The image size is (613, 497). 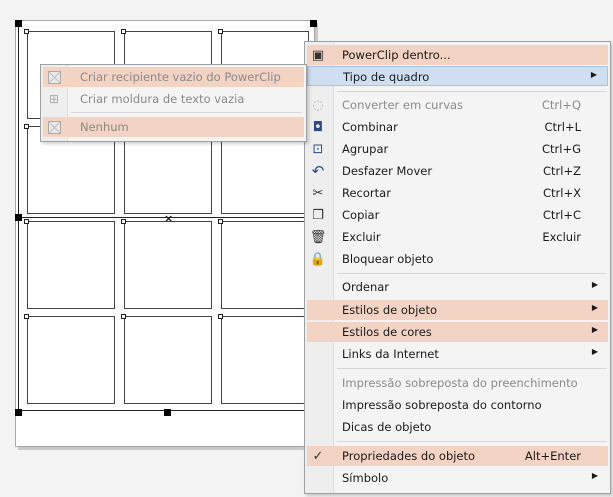 What do you see at coordinates (318, 193) in the screenshot?
I see `scissors-icon: ✂` at bounding box center [318, 193].